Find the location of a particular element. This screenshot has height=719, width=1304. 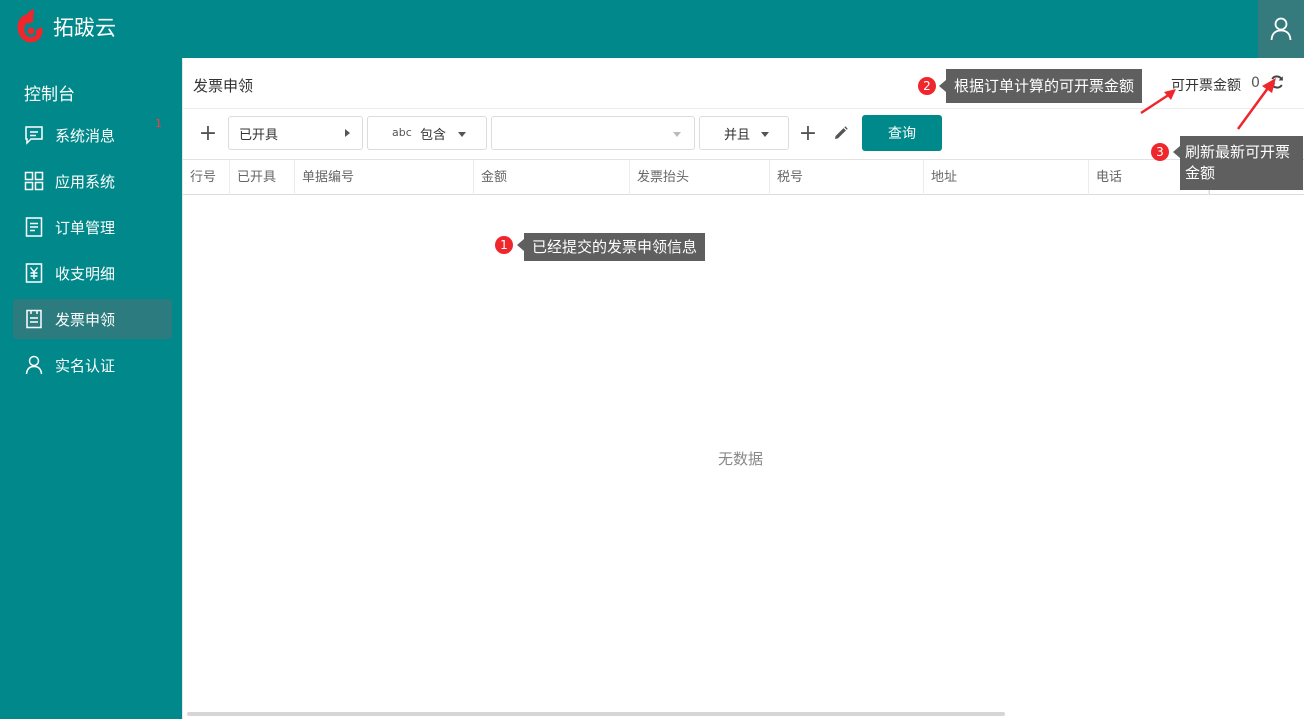

column-header: 税号 is located at coordinates (847, 177).